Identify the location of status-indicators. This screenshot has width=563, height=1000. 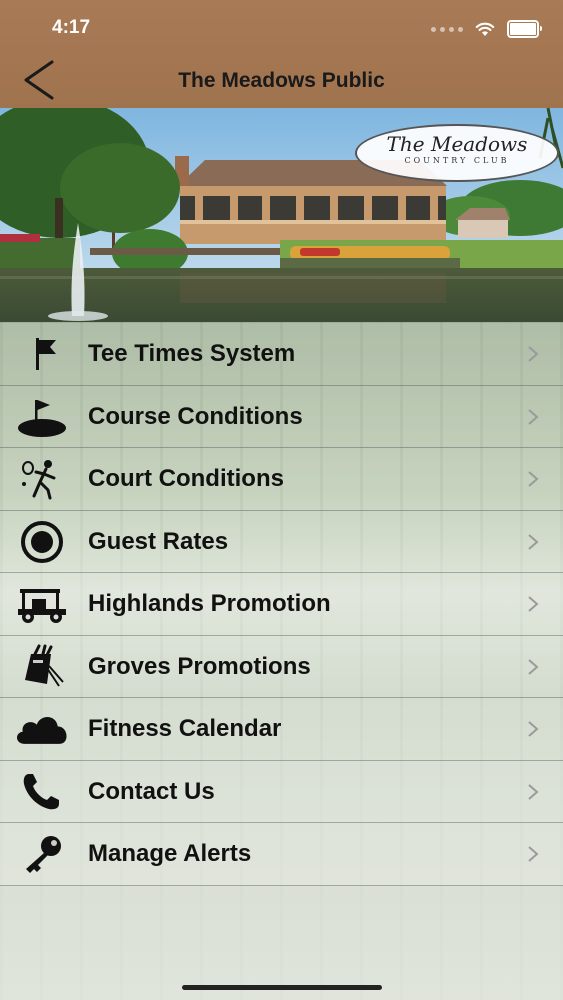
(486, 29).